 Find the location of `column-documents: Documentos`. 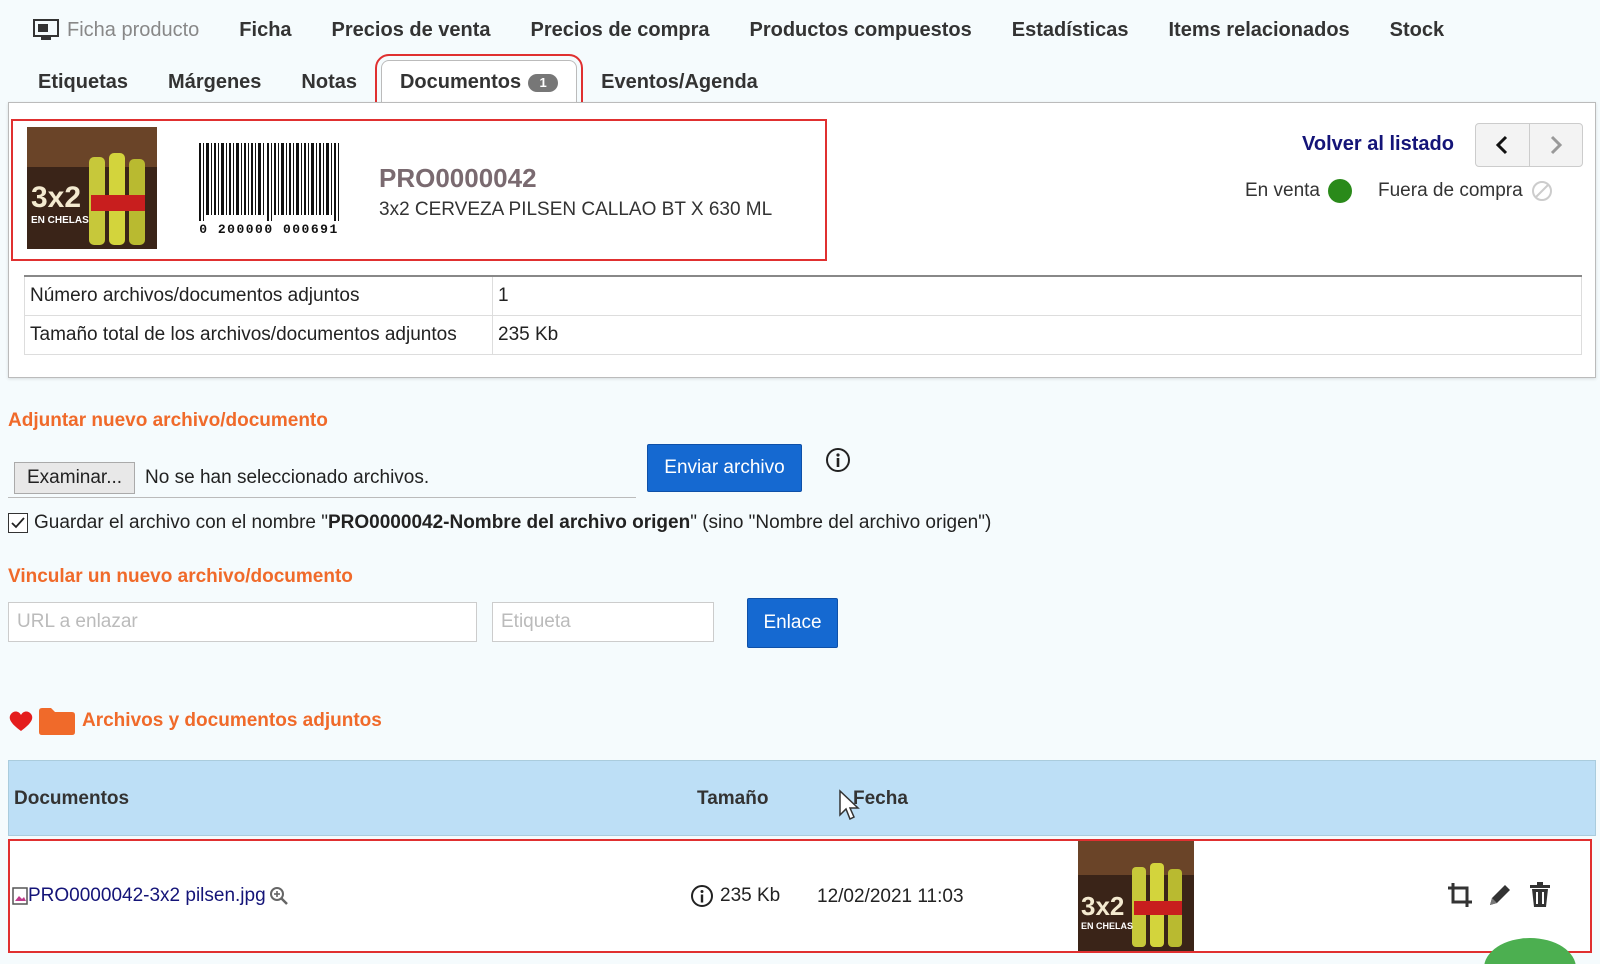

column-documents: Documentos is located at coordinates (71, 799).